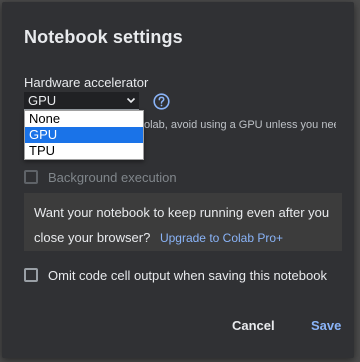 This screenshot has width=360, height=362. Describe the element at coordinates (92, 237) in the screenshot. I see `promo-text-line2: close your browser?` at that location.